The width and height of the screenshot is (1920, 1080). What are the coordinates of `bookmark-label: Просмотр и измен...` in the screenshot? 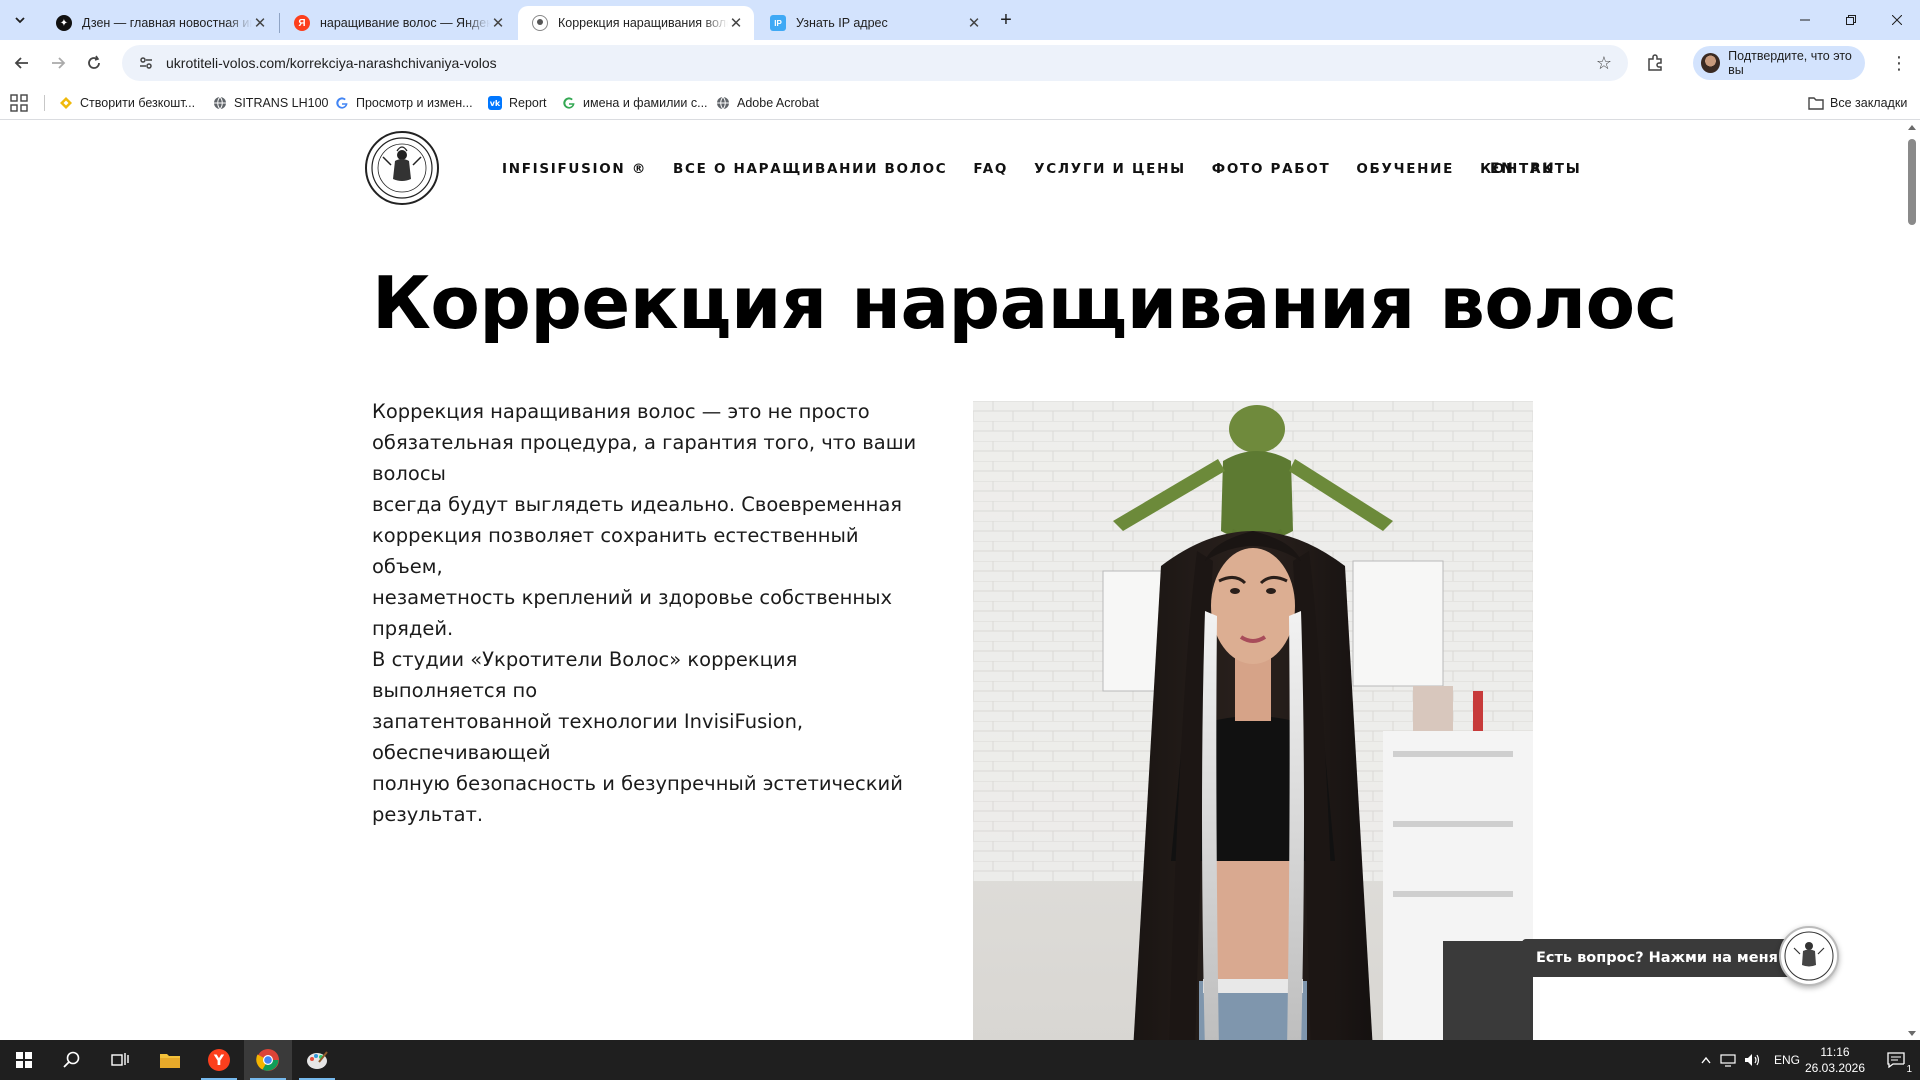 It's located at (414, 103).